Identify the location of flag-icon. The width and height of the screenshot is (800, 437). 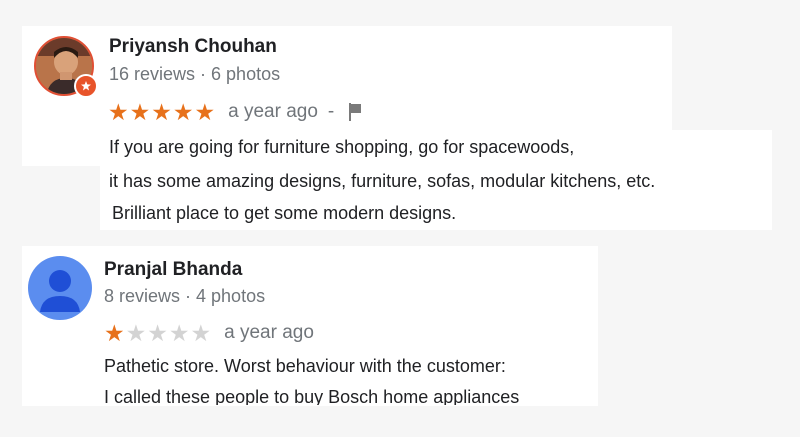
(355, 112).